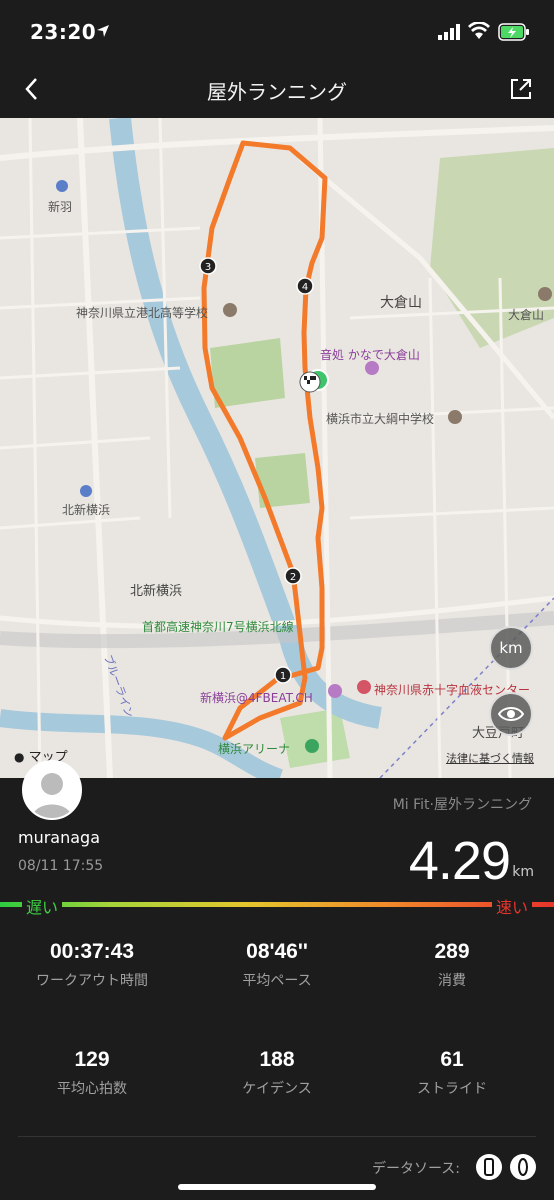 The width and height of the screenshot is (554, 1200). I want to click on view-toggle-button, so click(511, 714).